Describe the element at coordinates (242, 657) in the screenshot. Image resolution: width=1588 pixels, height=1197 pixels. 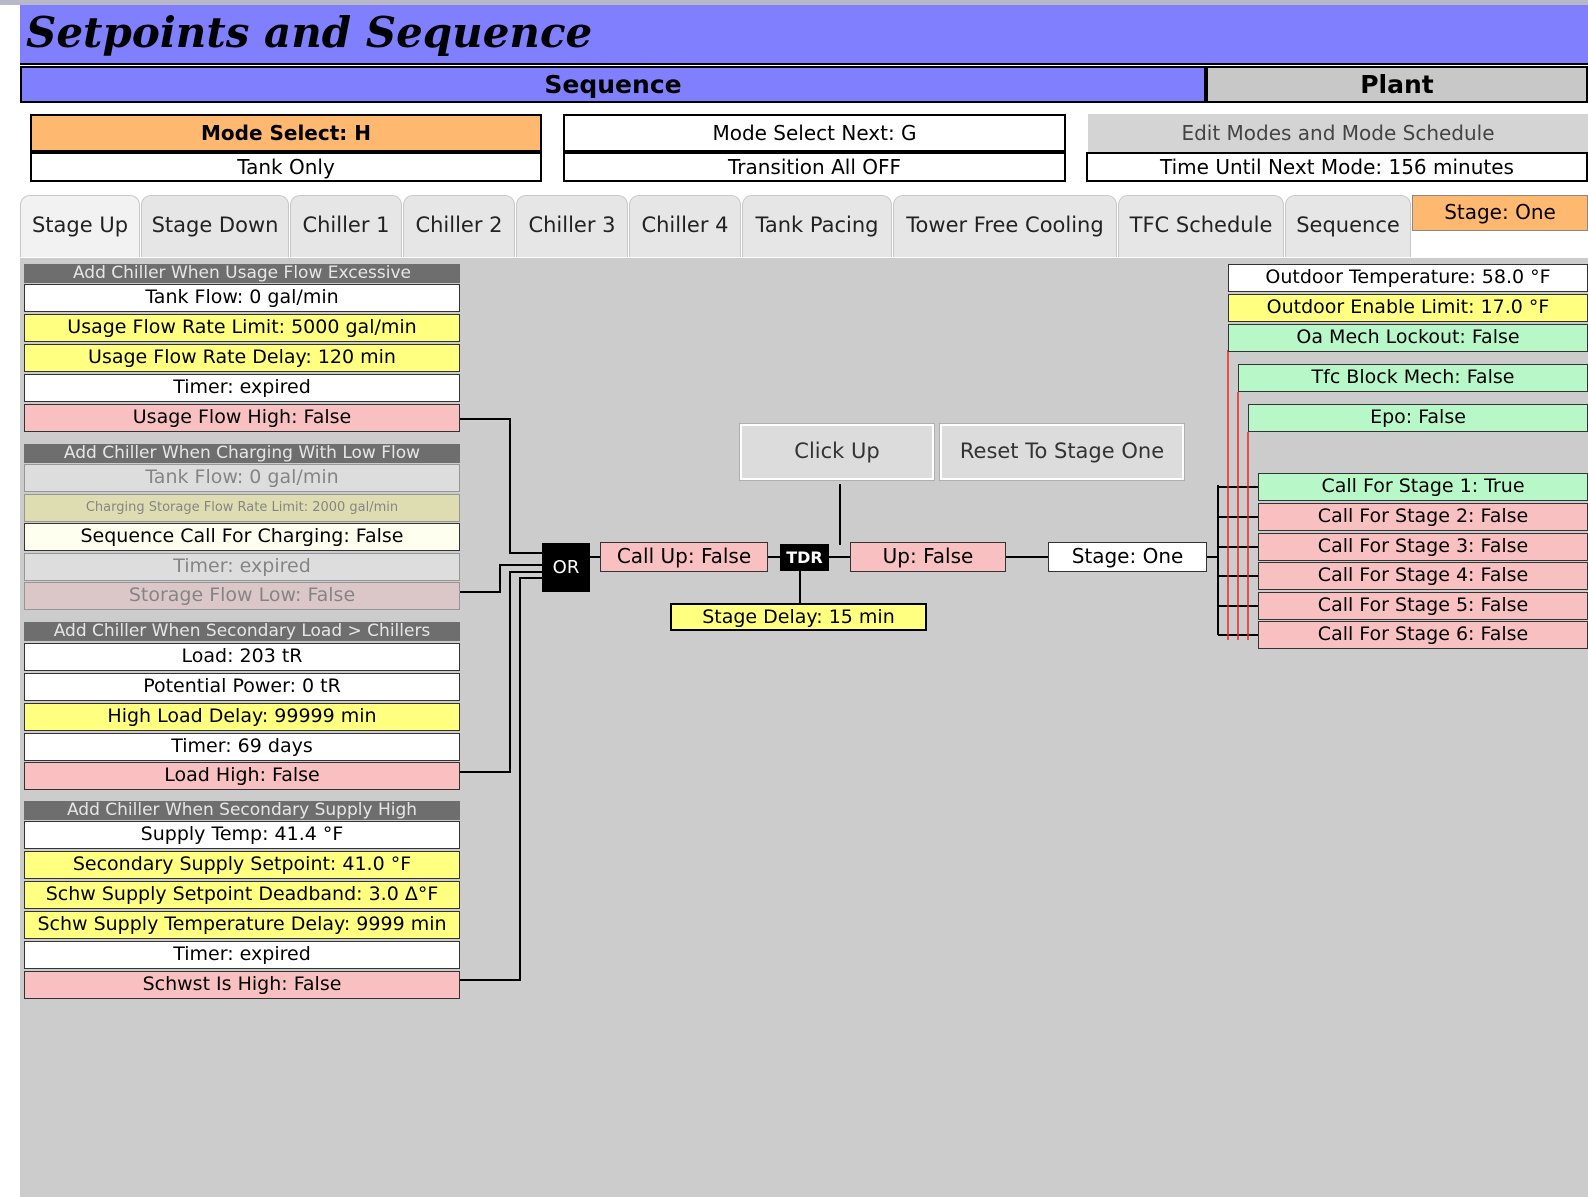
I see `secondary-load: Load: 203 tR` at that location.